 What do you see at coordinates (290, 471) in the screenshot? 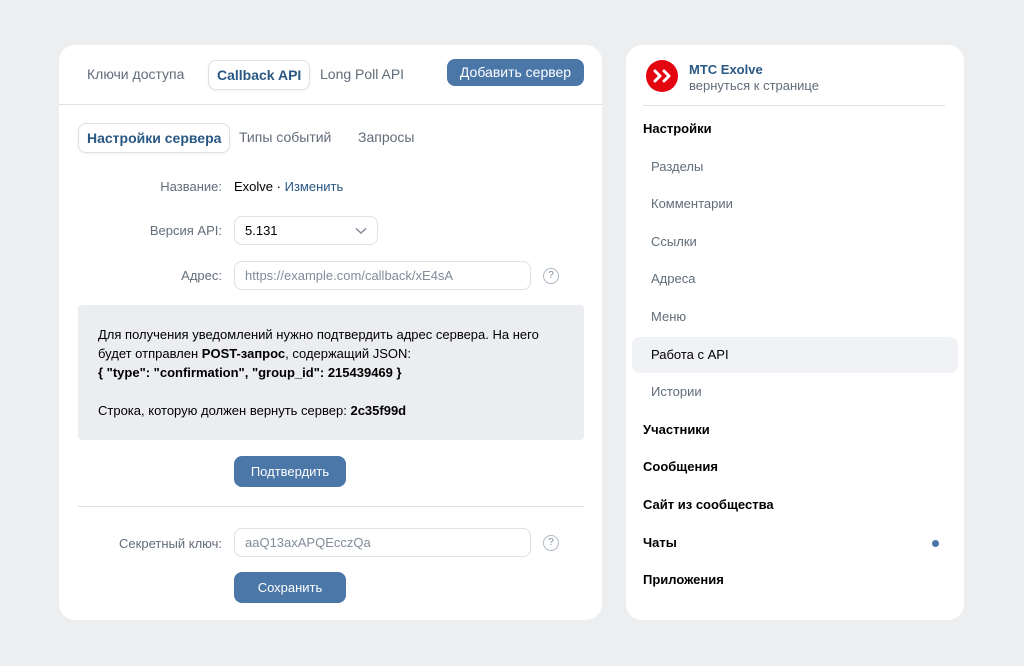
I see `confirm-button: Подтвердить` at bounding box center [290, 471].